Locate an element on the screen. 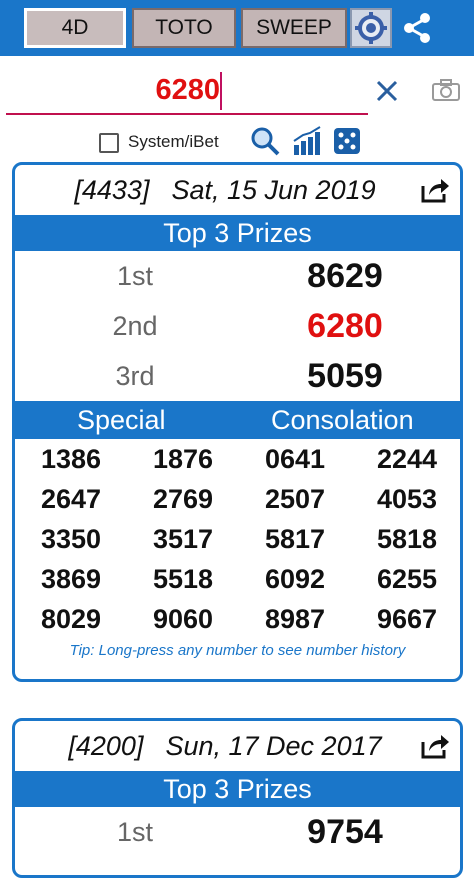 The width and height of the screenshot is (474, 878). tab-sweep: SWEEP is located at coordinates (294, 28).